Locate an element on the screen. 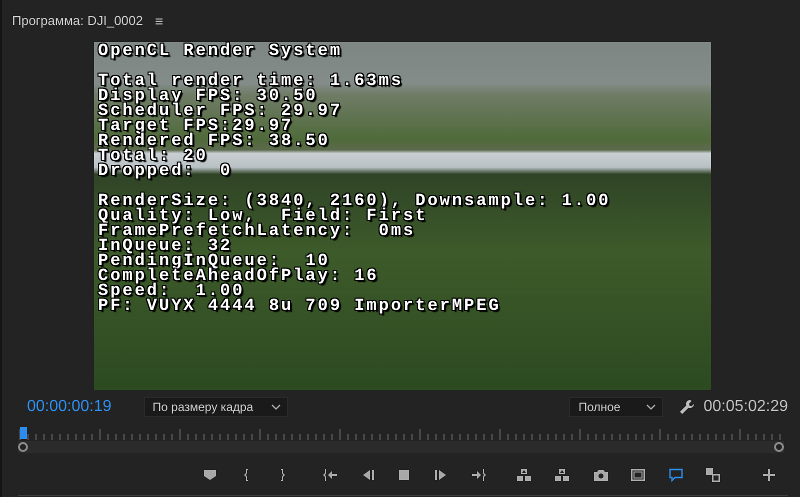  camera-icon is located at coordinates (601, 475).